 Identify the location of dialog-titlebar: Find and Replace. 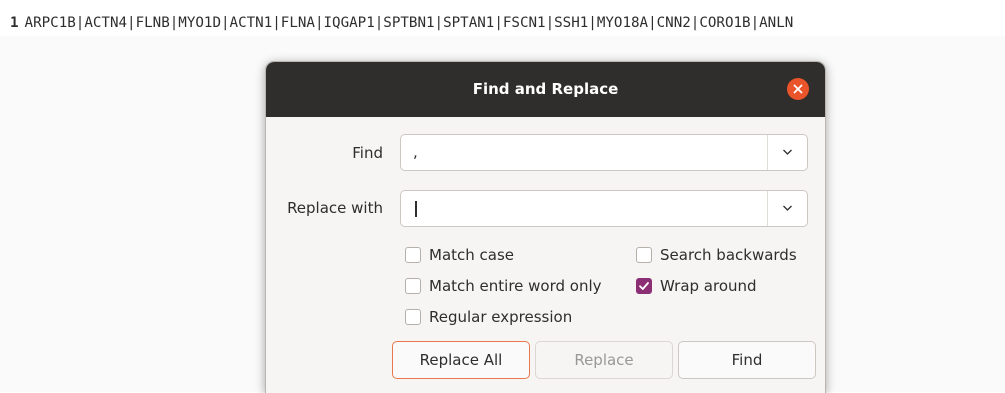
(545, 89).